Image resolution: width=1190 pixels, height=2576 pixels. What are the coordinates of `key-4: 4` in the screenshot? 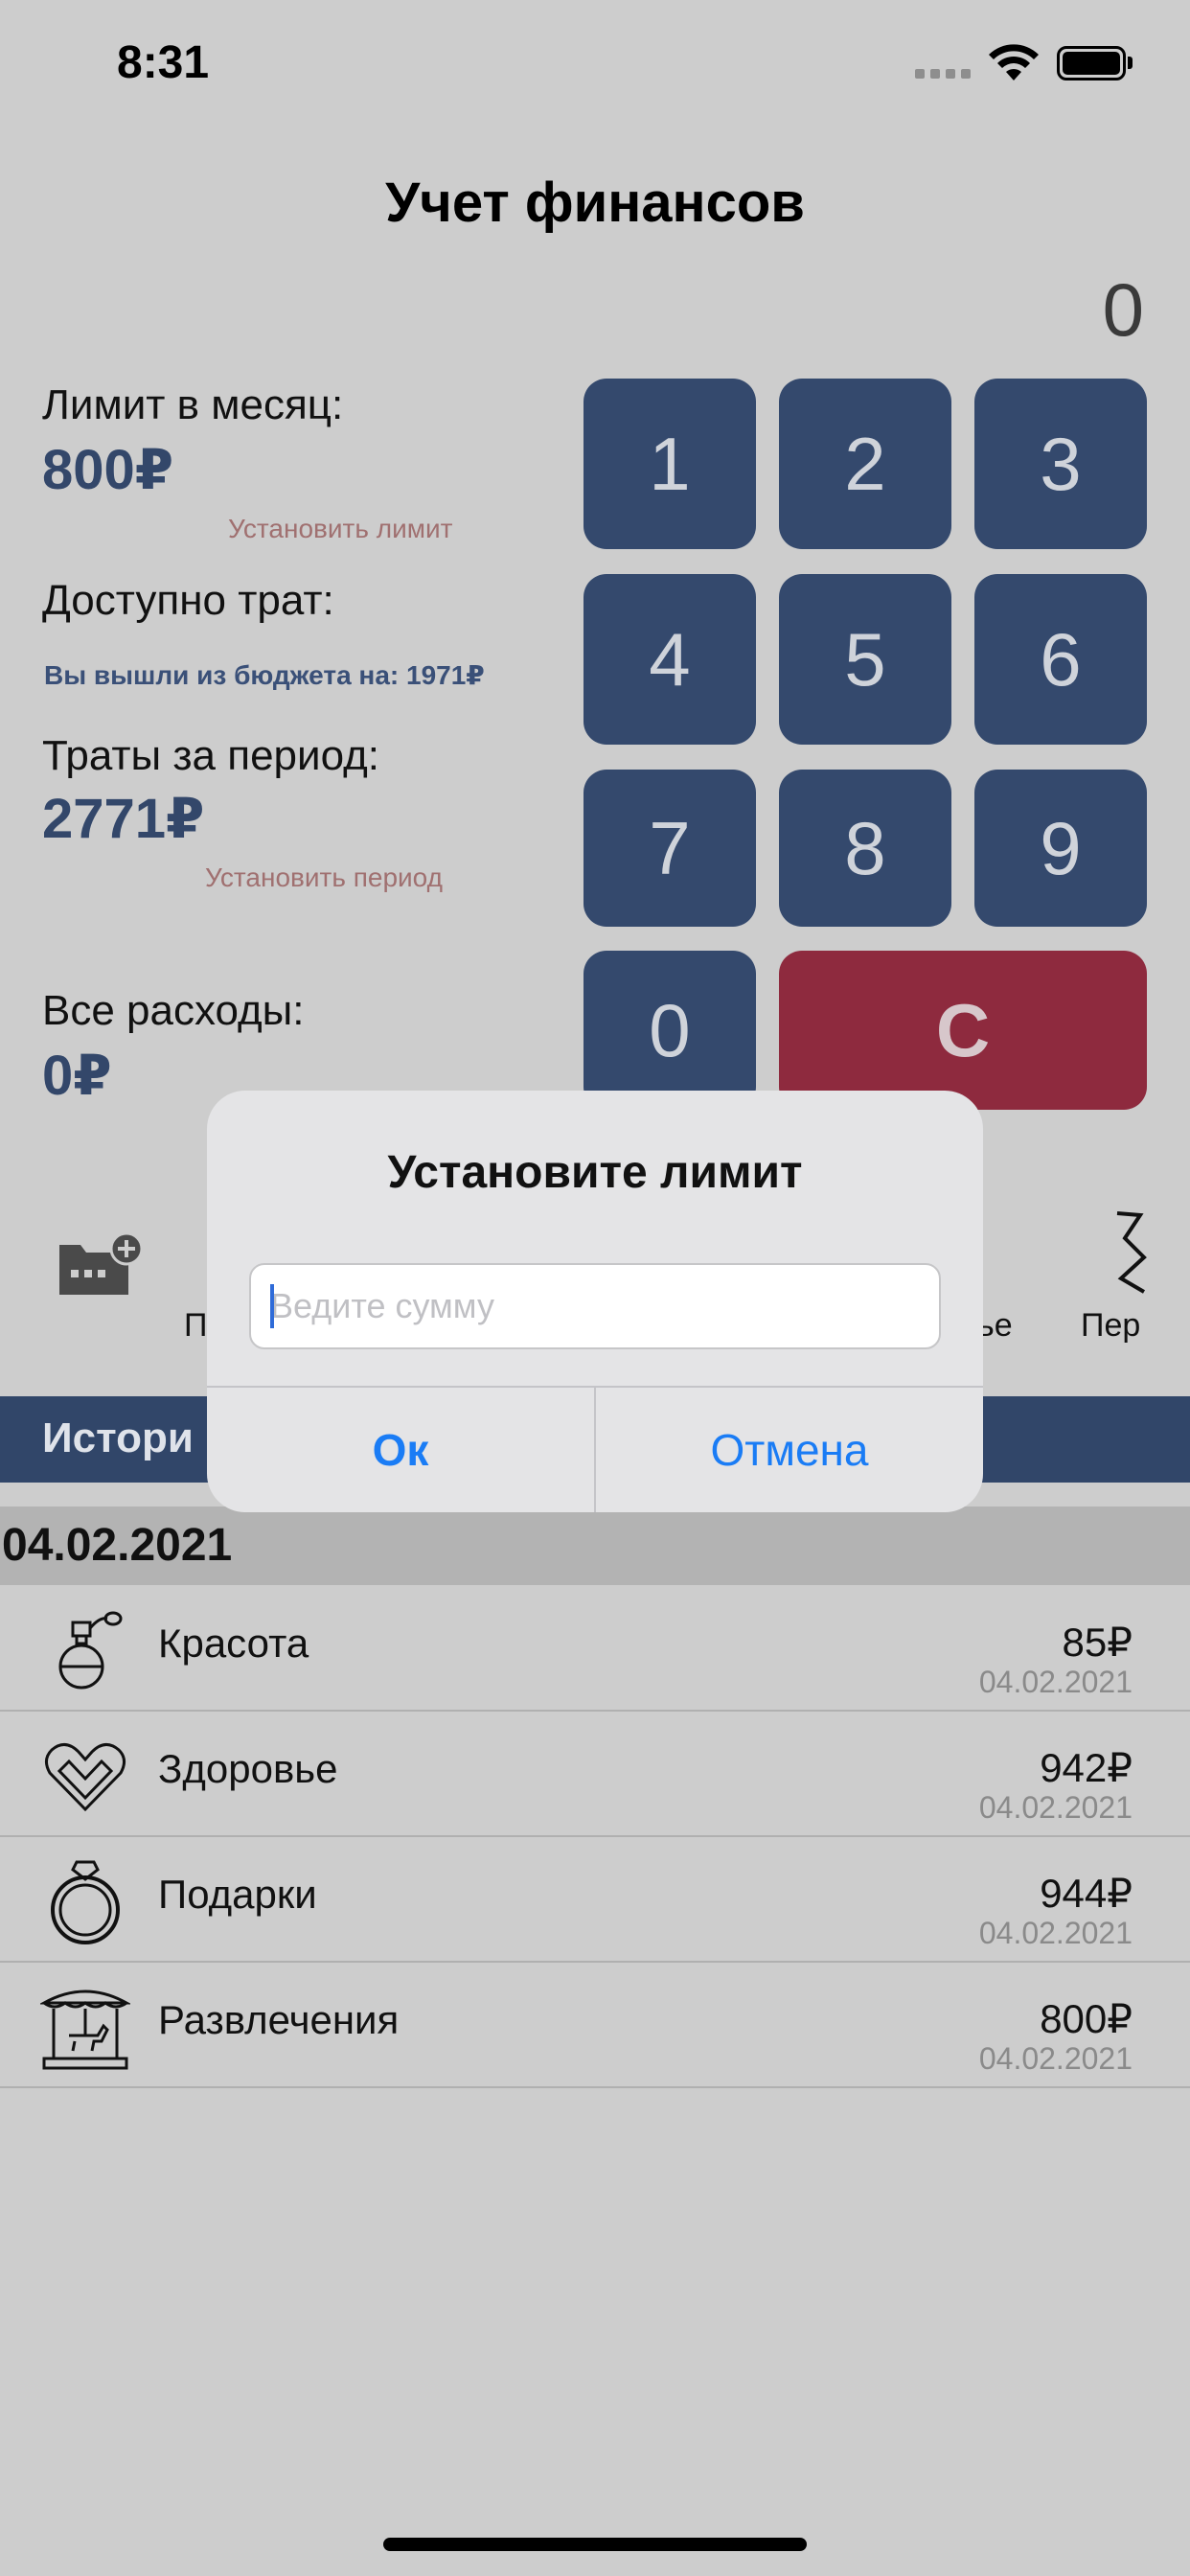 It's located at (670, 659).